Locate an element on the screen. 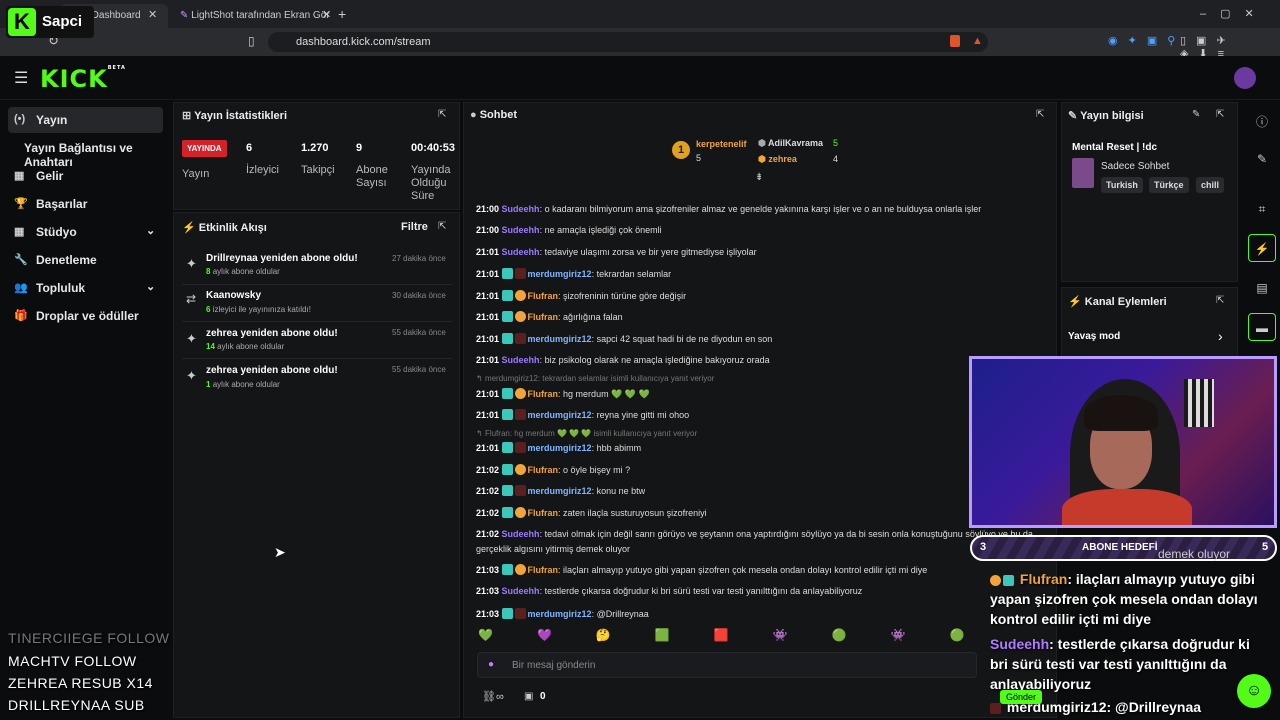 Image resolution: width=1280 pixels, height=720 pixels. support-chat-icon: ☺ is located at coordinates (1254, 691).